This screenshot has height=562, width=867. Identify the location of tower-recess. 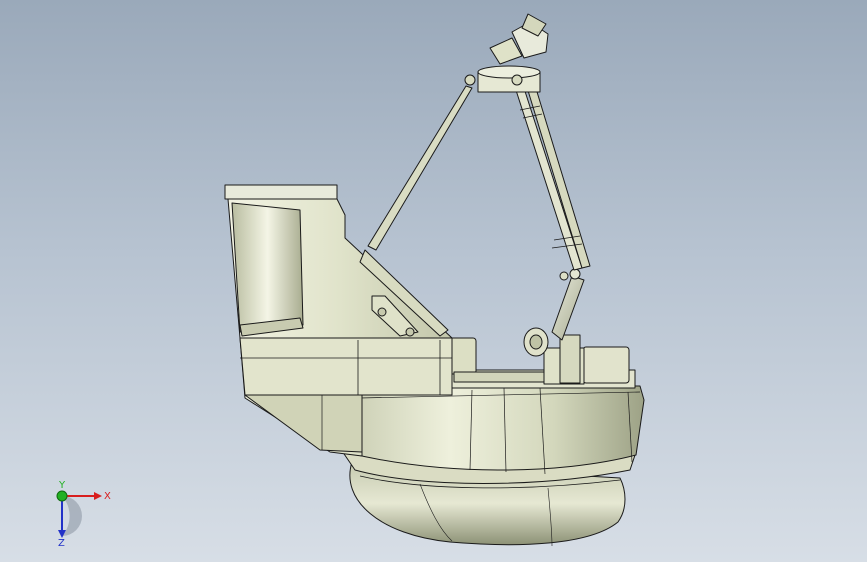
(267, 267).